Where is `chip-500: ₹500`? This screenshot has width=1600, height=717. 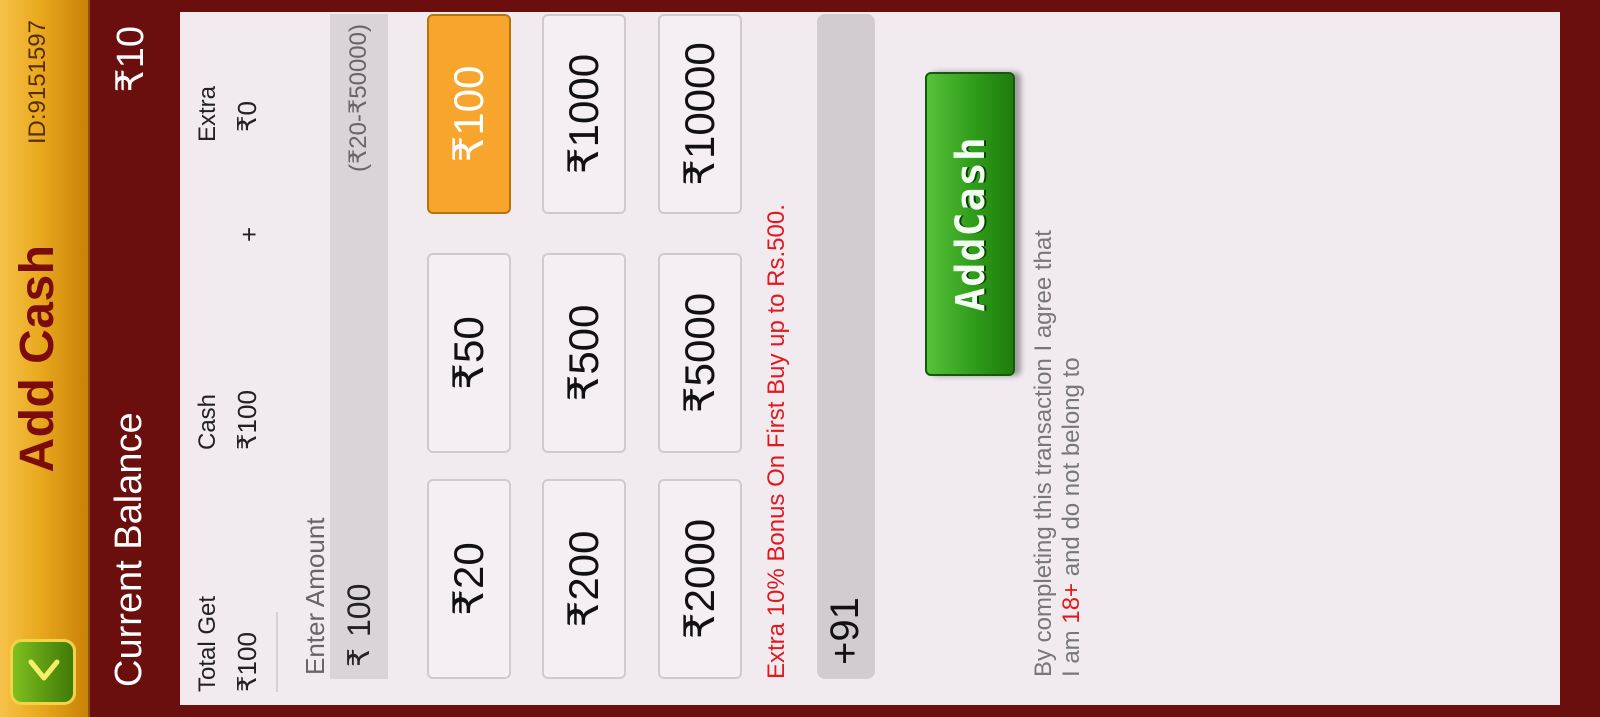 chip-500: ₹500 is located at coordinates (584, 353).